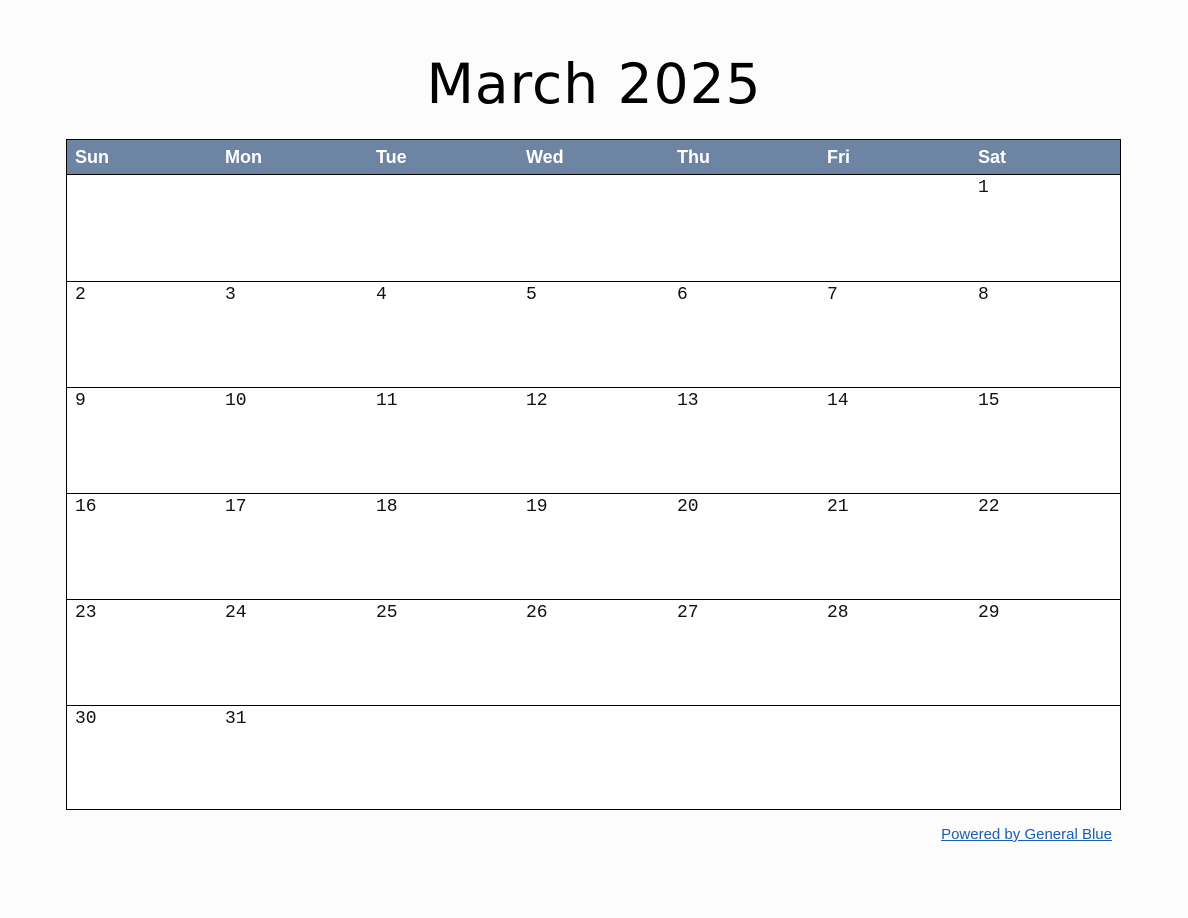 The image size is (1188, 918). I want to click on day-cell: 27, so click(744, 652).